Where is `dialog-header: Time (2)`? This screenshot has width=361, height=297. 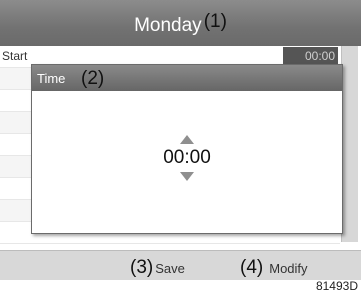
dialog-header: Time (2) is located at coordinates (187, 78).